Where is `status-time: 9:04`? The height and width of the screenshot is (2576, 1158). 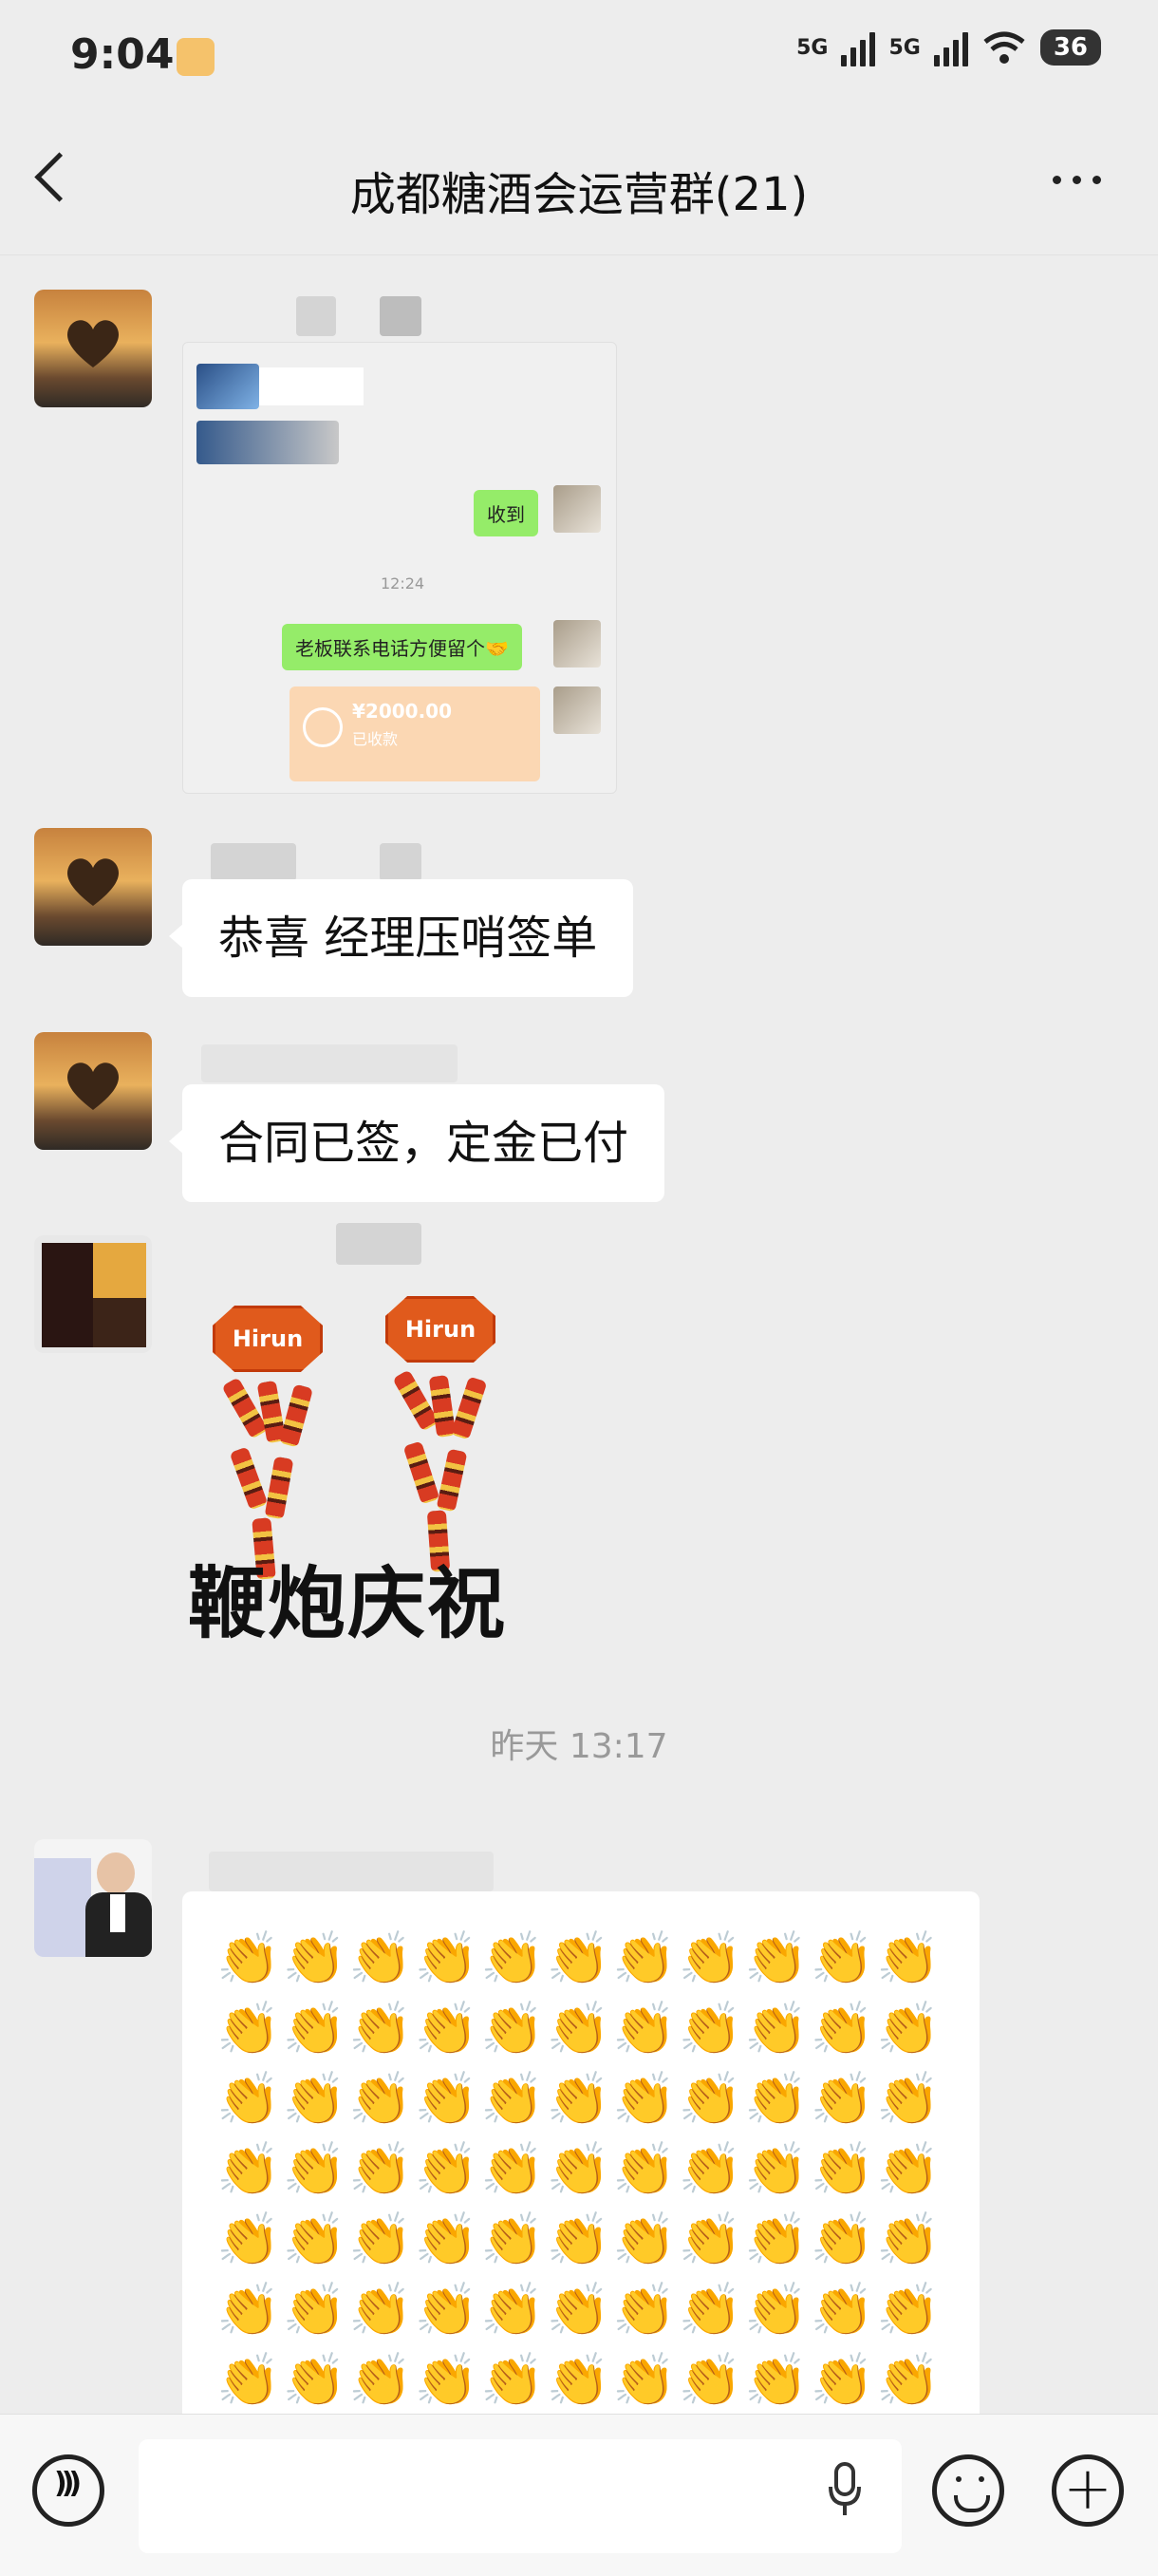
status-time: 9:04 is located at coordinates (122, 54).